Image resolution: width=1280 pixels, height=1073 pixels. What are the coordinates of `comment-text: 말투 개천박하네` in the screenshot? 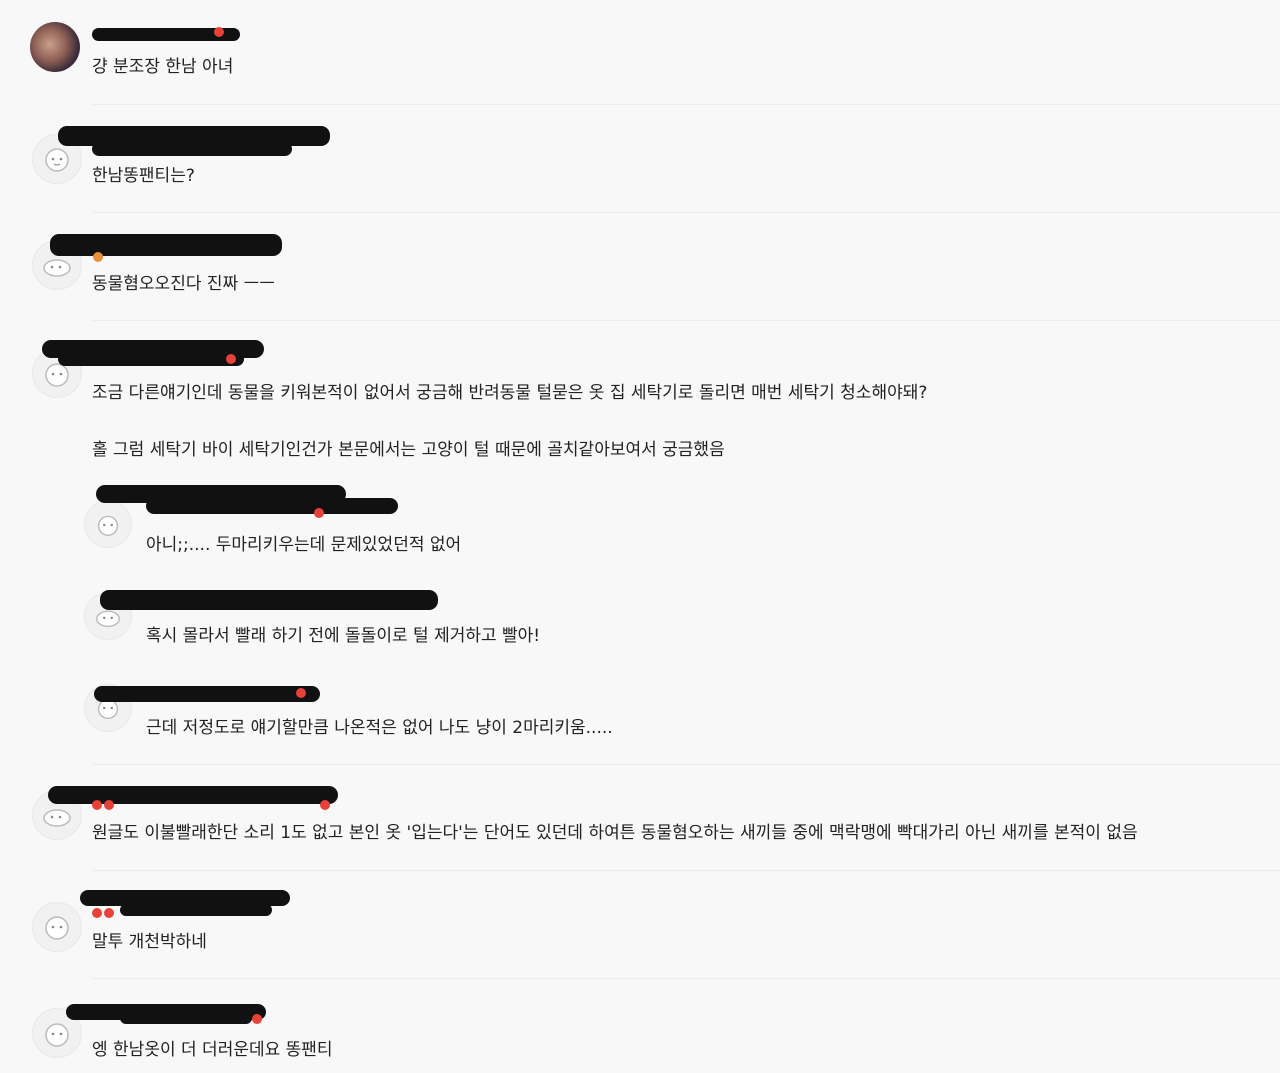 It's located at (149, 942).